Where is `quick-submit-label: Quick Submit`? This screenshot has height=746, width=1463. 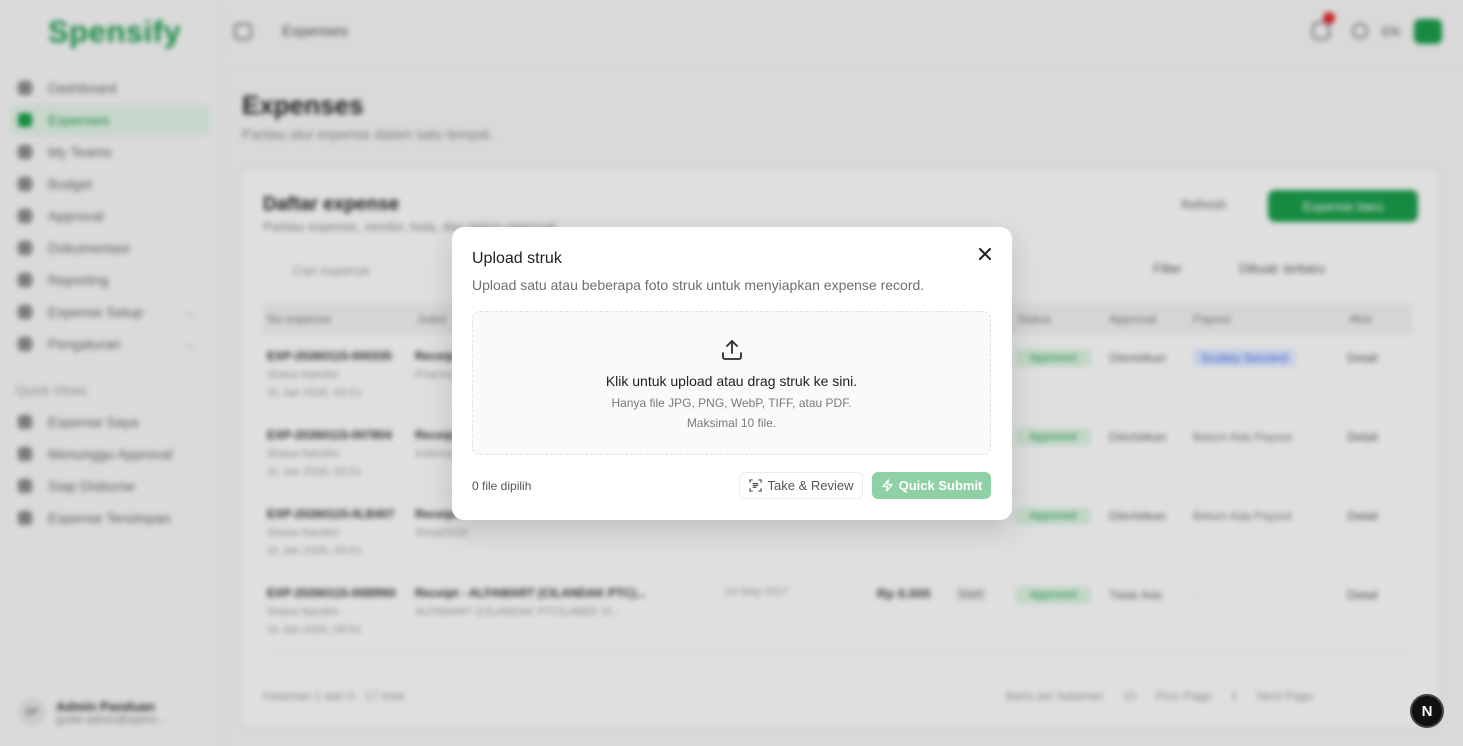 quick-submit-label: Quick Submit is located at coordinates (940, 485).